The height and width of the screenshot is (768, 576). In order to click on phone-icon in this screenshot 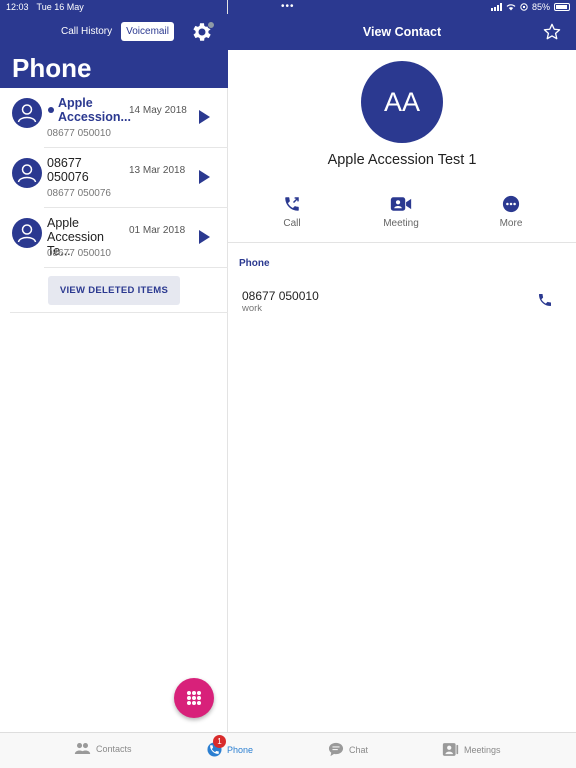, I will do `click(545, 300)`.